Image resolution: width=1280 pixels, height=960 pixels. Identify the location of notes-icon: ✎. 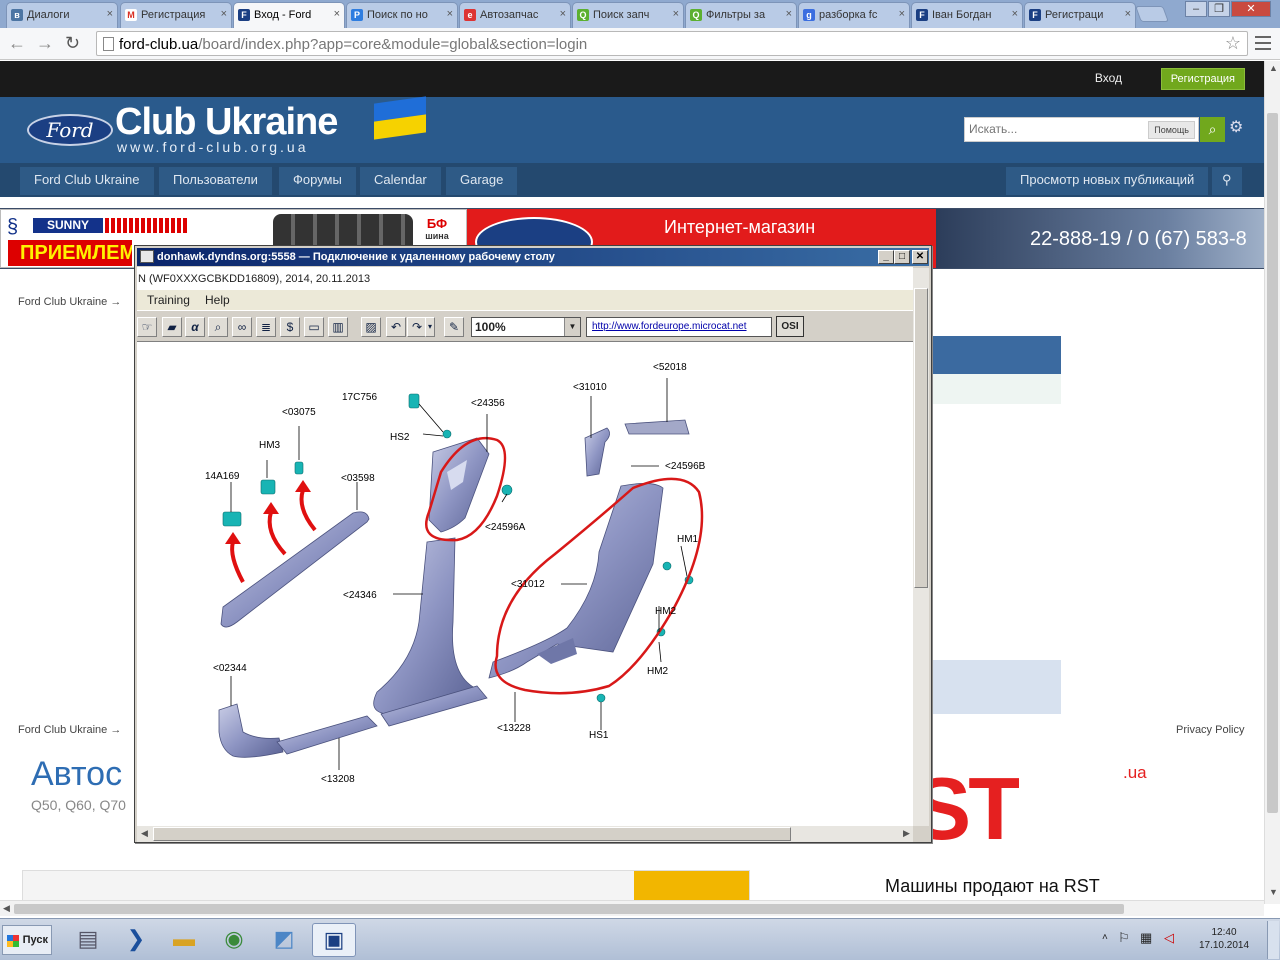
(454, 327).